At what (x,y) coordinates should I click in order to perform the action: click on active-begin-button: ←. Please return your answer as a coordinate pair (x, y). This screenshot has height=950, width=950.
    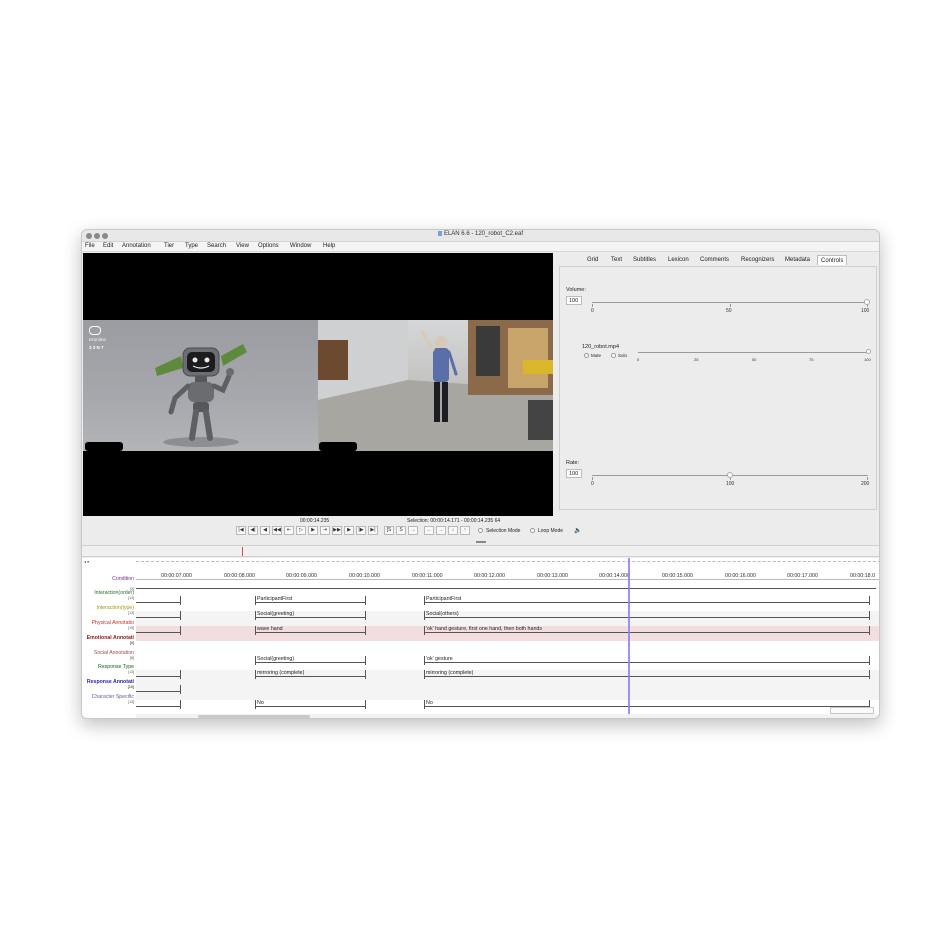
    Looking at the image, I should click on (429, 530).